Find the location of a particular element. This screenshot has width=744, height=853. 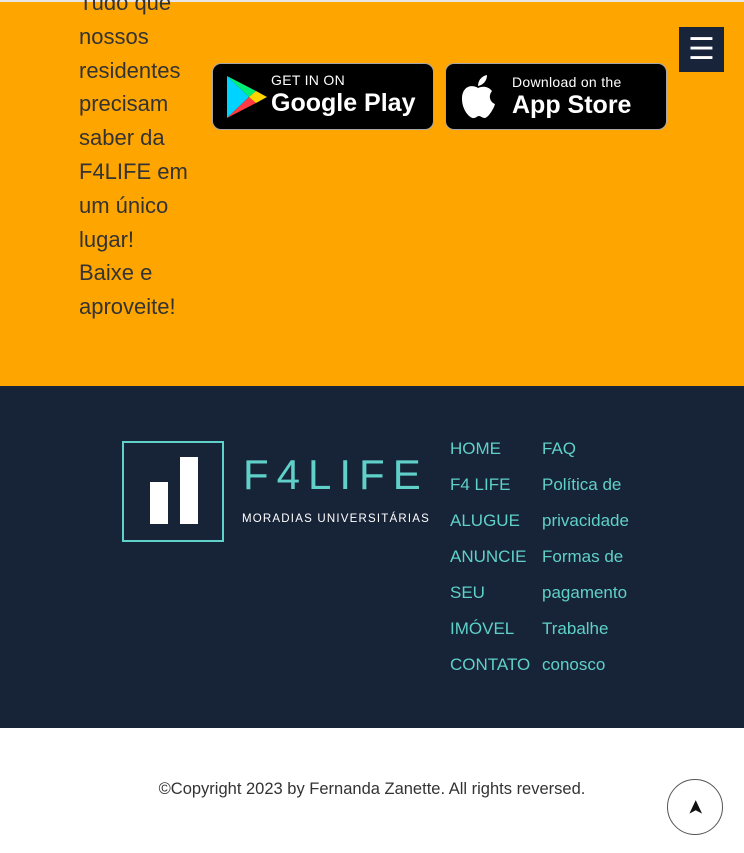

footer-link-privacidade: Política de is located at coordinates (592, 485).